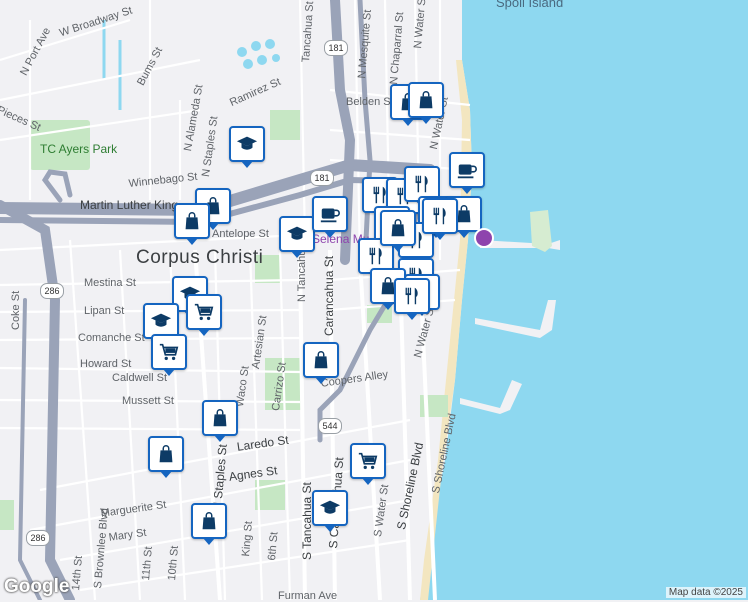 This screenshot has width=748, height=602. I want to click on city-label: Corpus Christi, so click(200, 257).